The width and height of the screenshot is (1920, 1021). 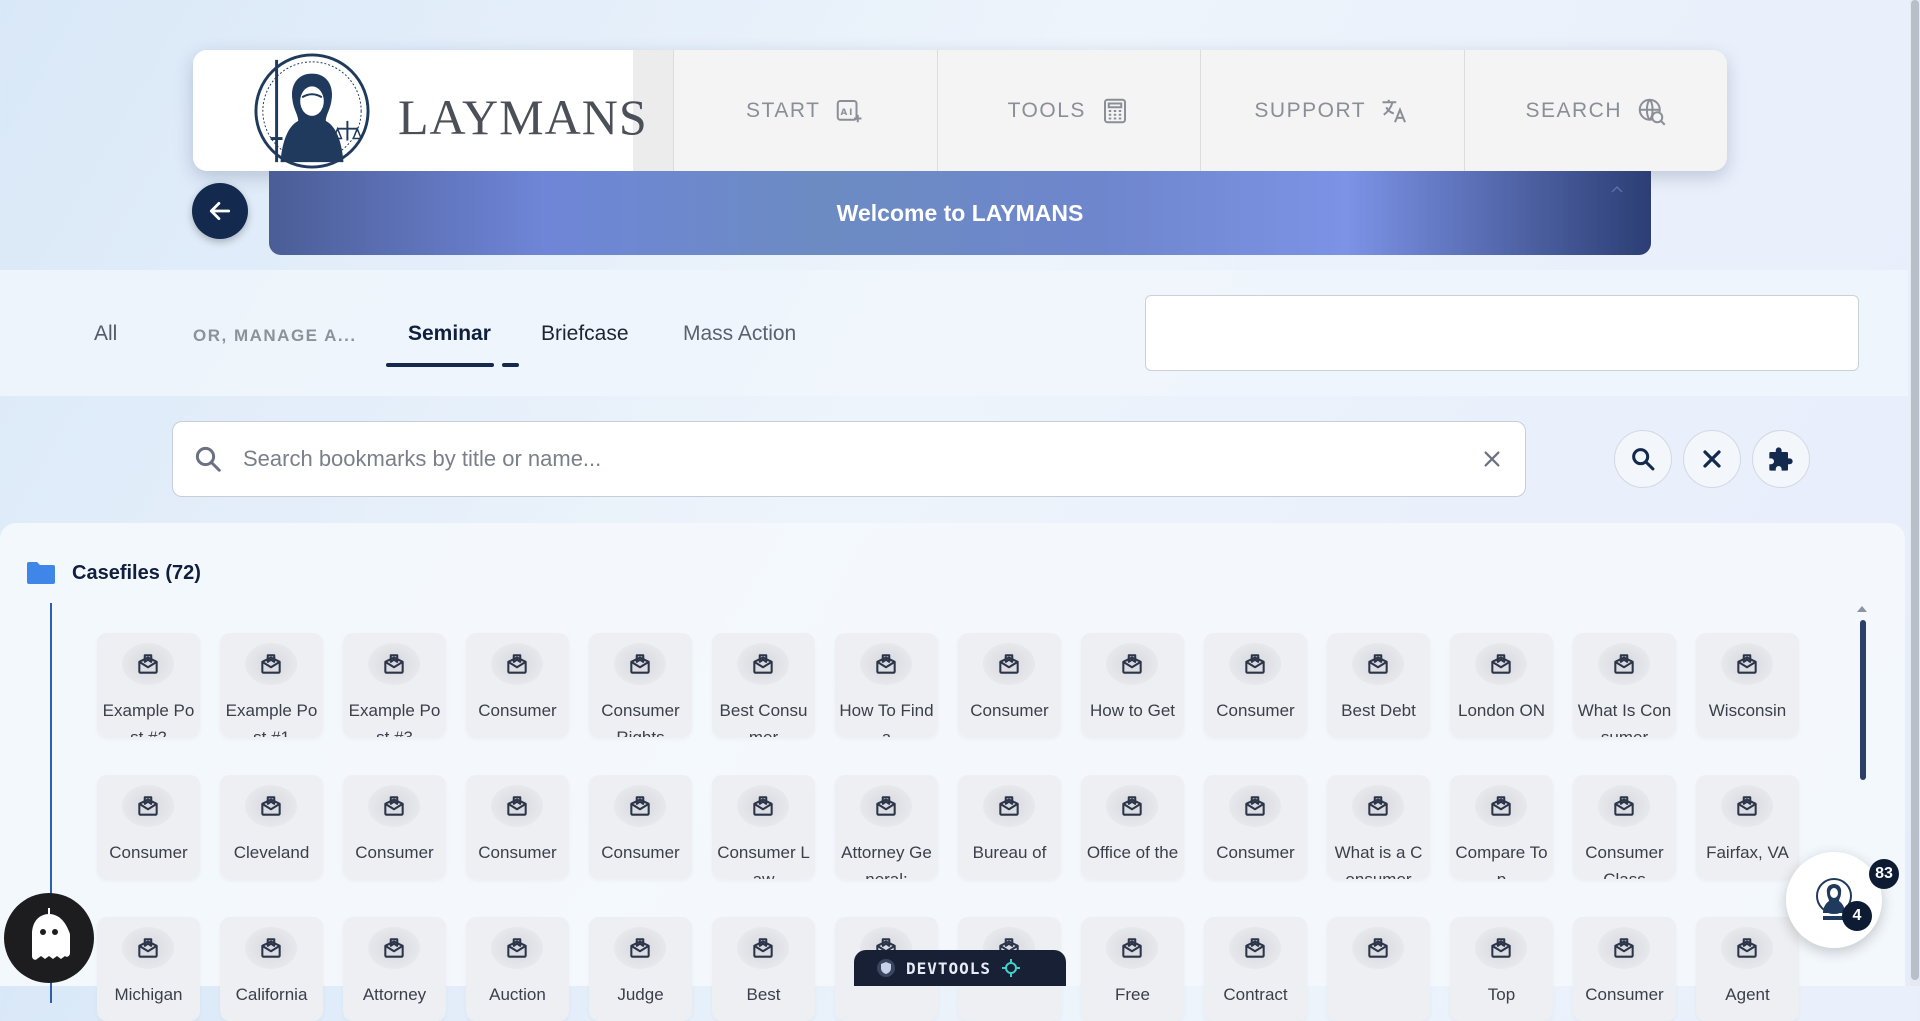 I want to click on casefile-card: Contract, so click(x=1255, y=969).